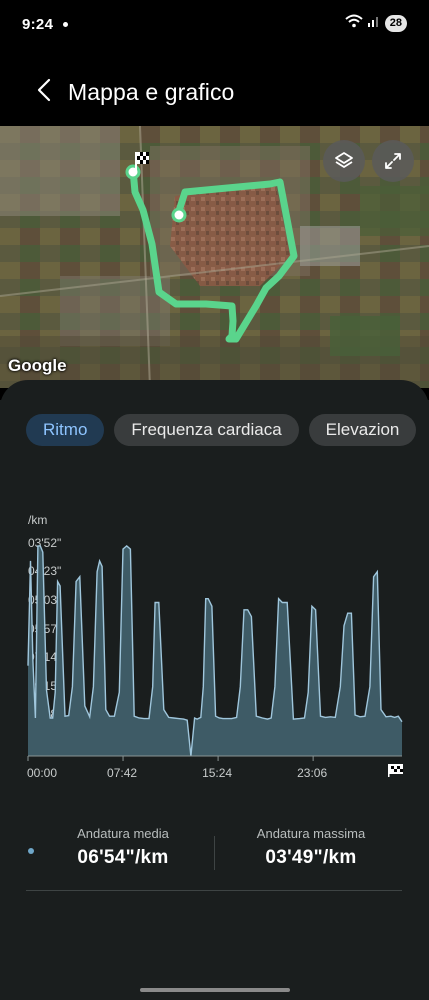 Image resolution: width=429 pixels, height=1000 pixels. What do you see at coordinates (37, 365) in the screenshot?
I see `google-attribution: Google` at bounding box center [37, 365].